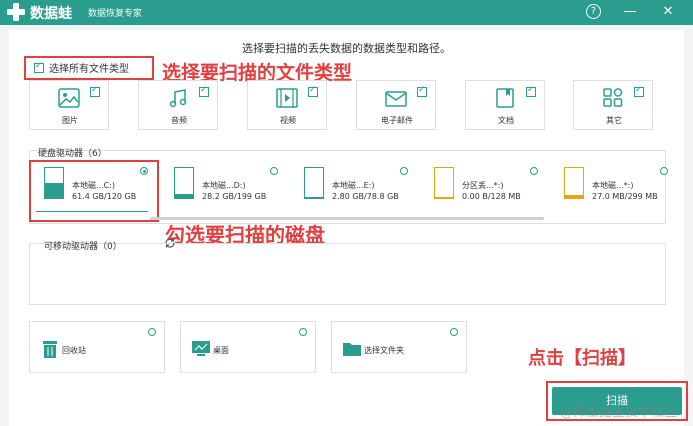 The width and height of the screenshot is (693, 426). What do you see at coordinates (201, 348) in the screenshot?
I see `desktop-icon` at bounding box center [201, 348].